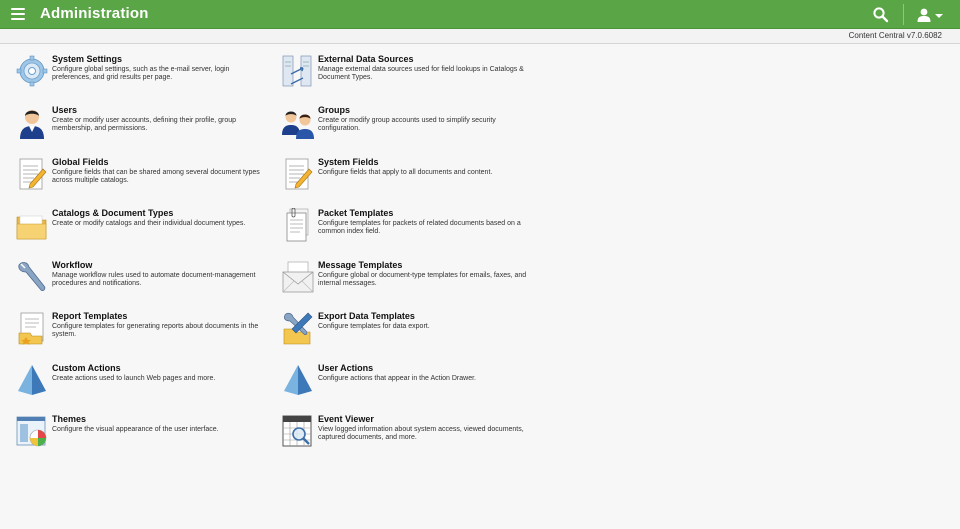  What do you see at coordinates (87, 59) in the screenshot?
I see `item-name: System Settings` at bounding box center [87, 59].